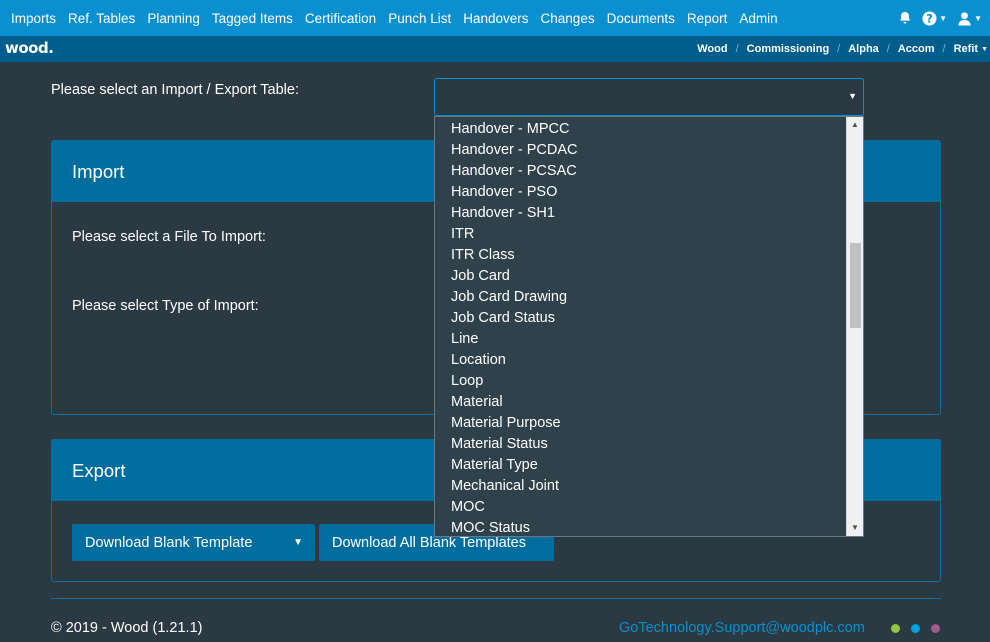  Describe the element at coordinates (935, 18) in the screenshot. I see `help-icon: ? ▼` at that location.